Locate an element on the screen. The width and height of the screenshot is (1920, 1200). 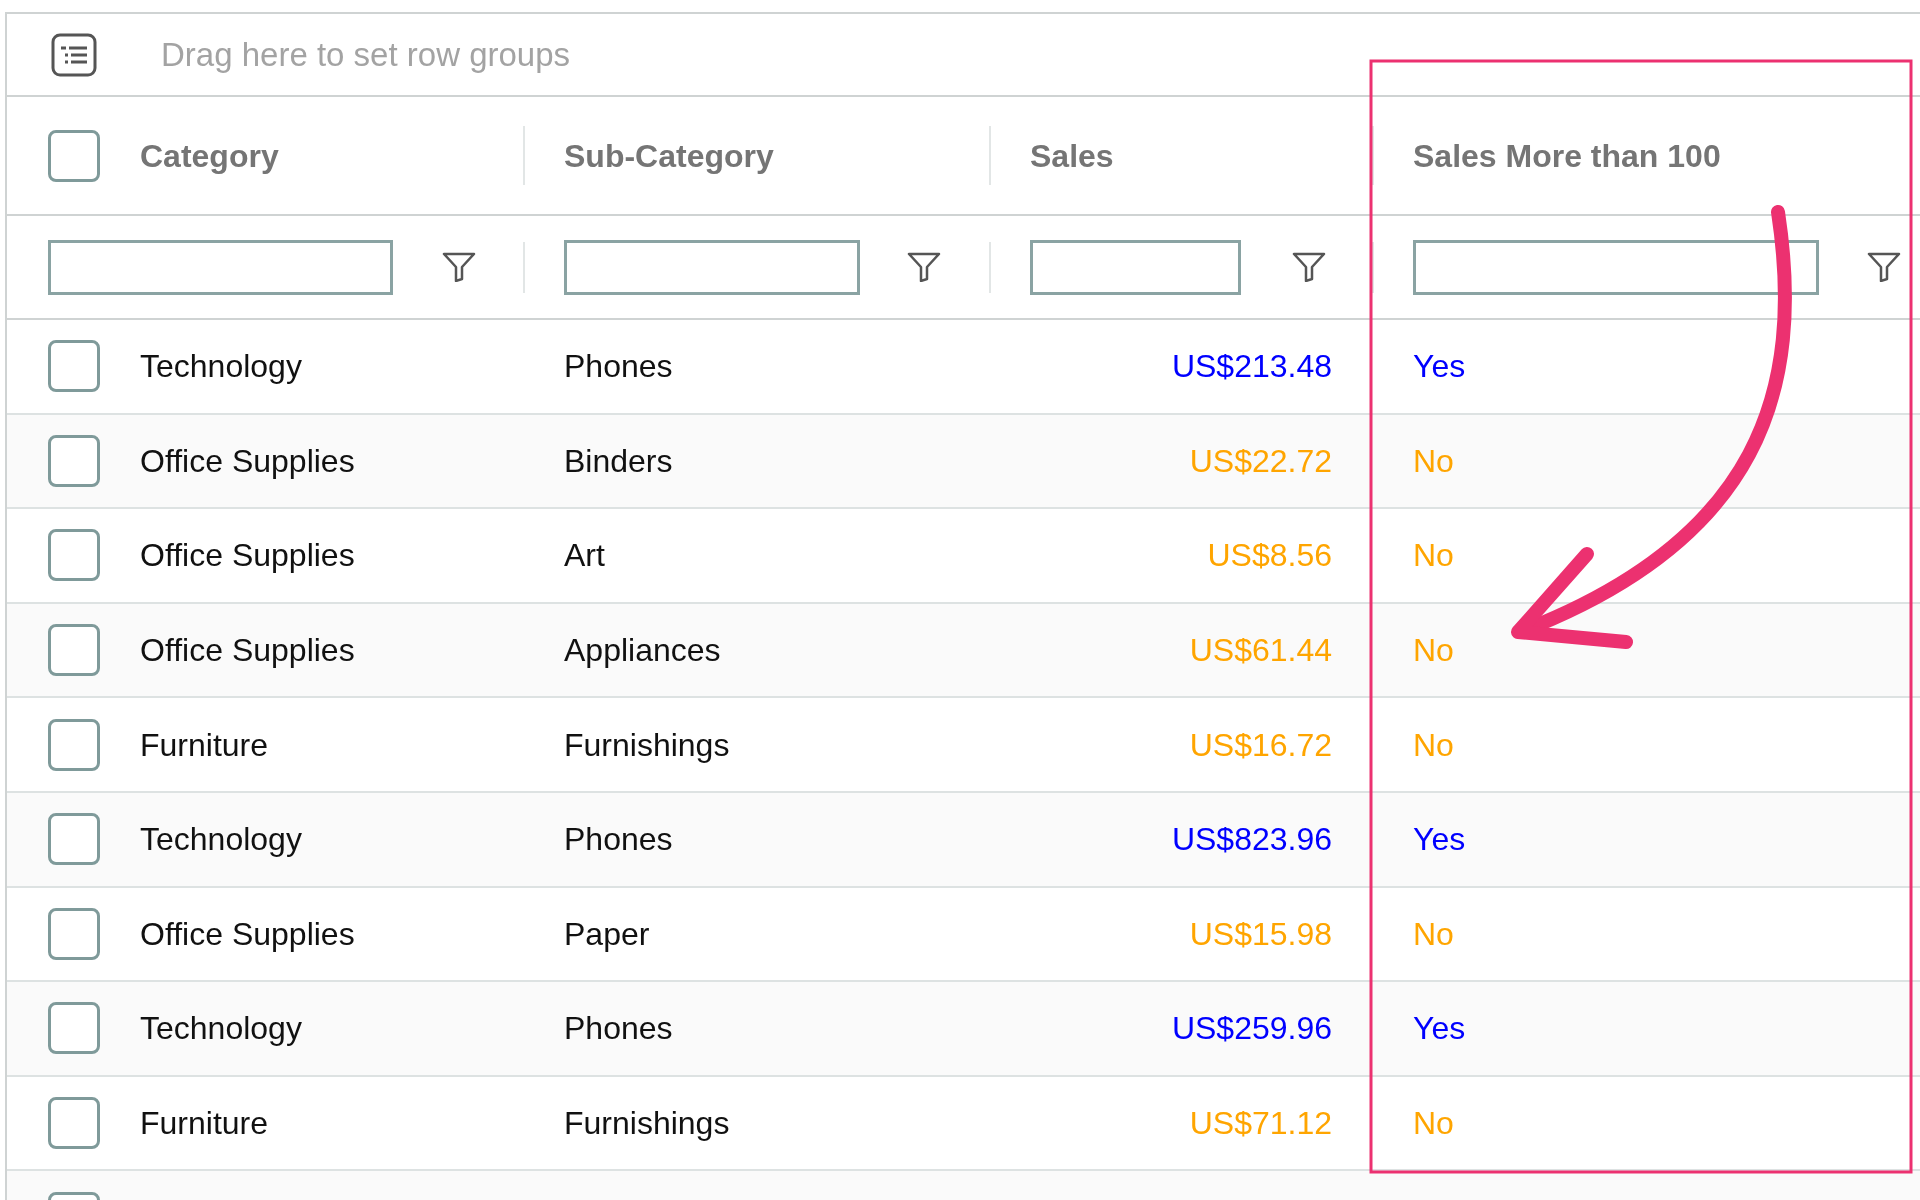
column-header: Sales More than 100 is located at coordinates (1567, 156).